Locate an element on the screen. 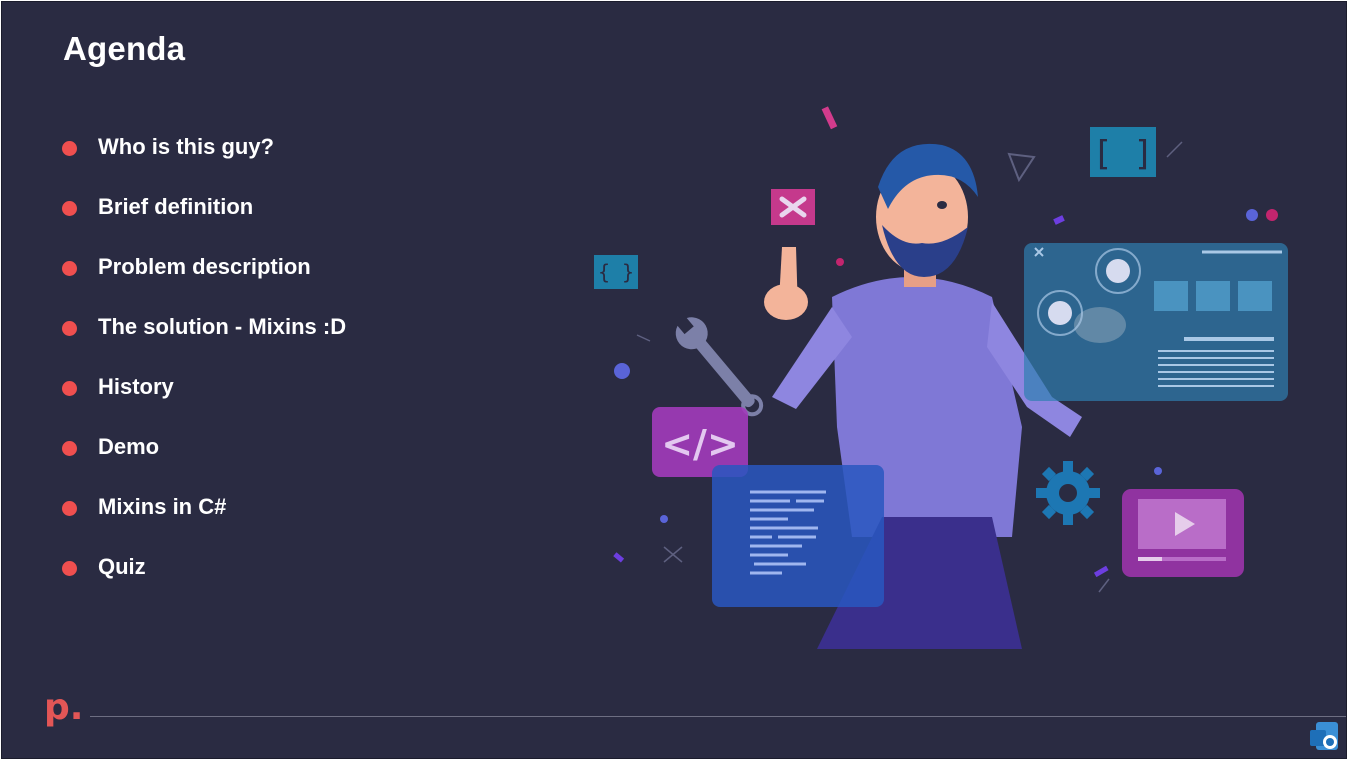 This screenshot has width=1348, height=760. company-logo: p. is located at coordinates (64, 707).